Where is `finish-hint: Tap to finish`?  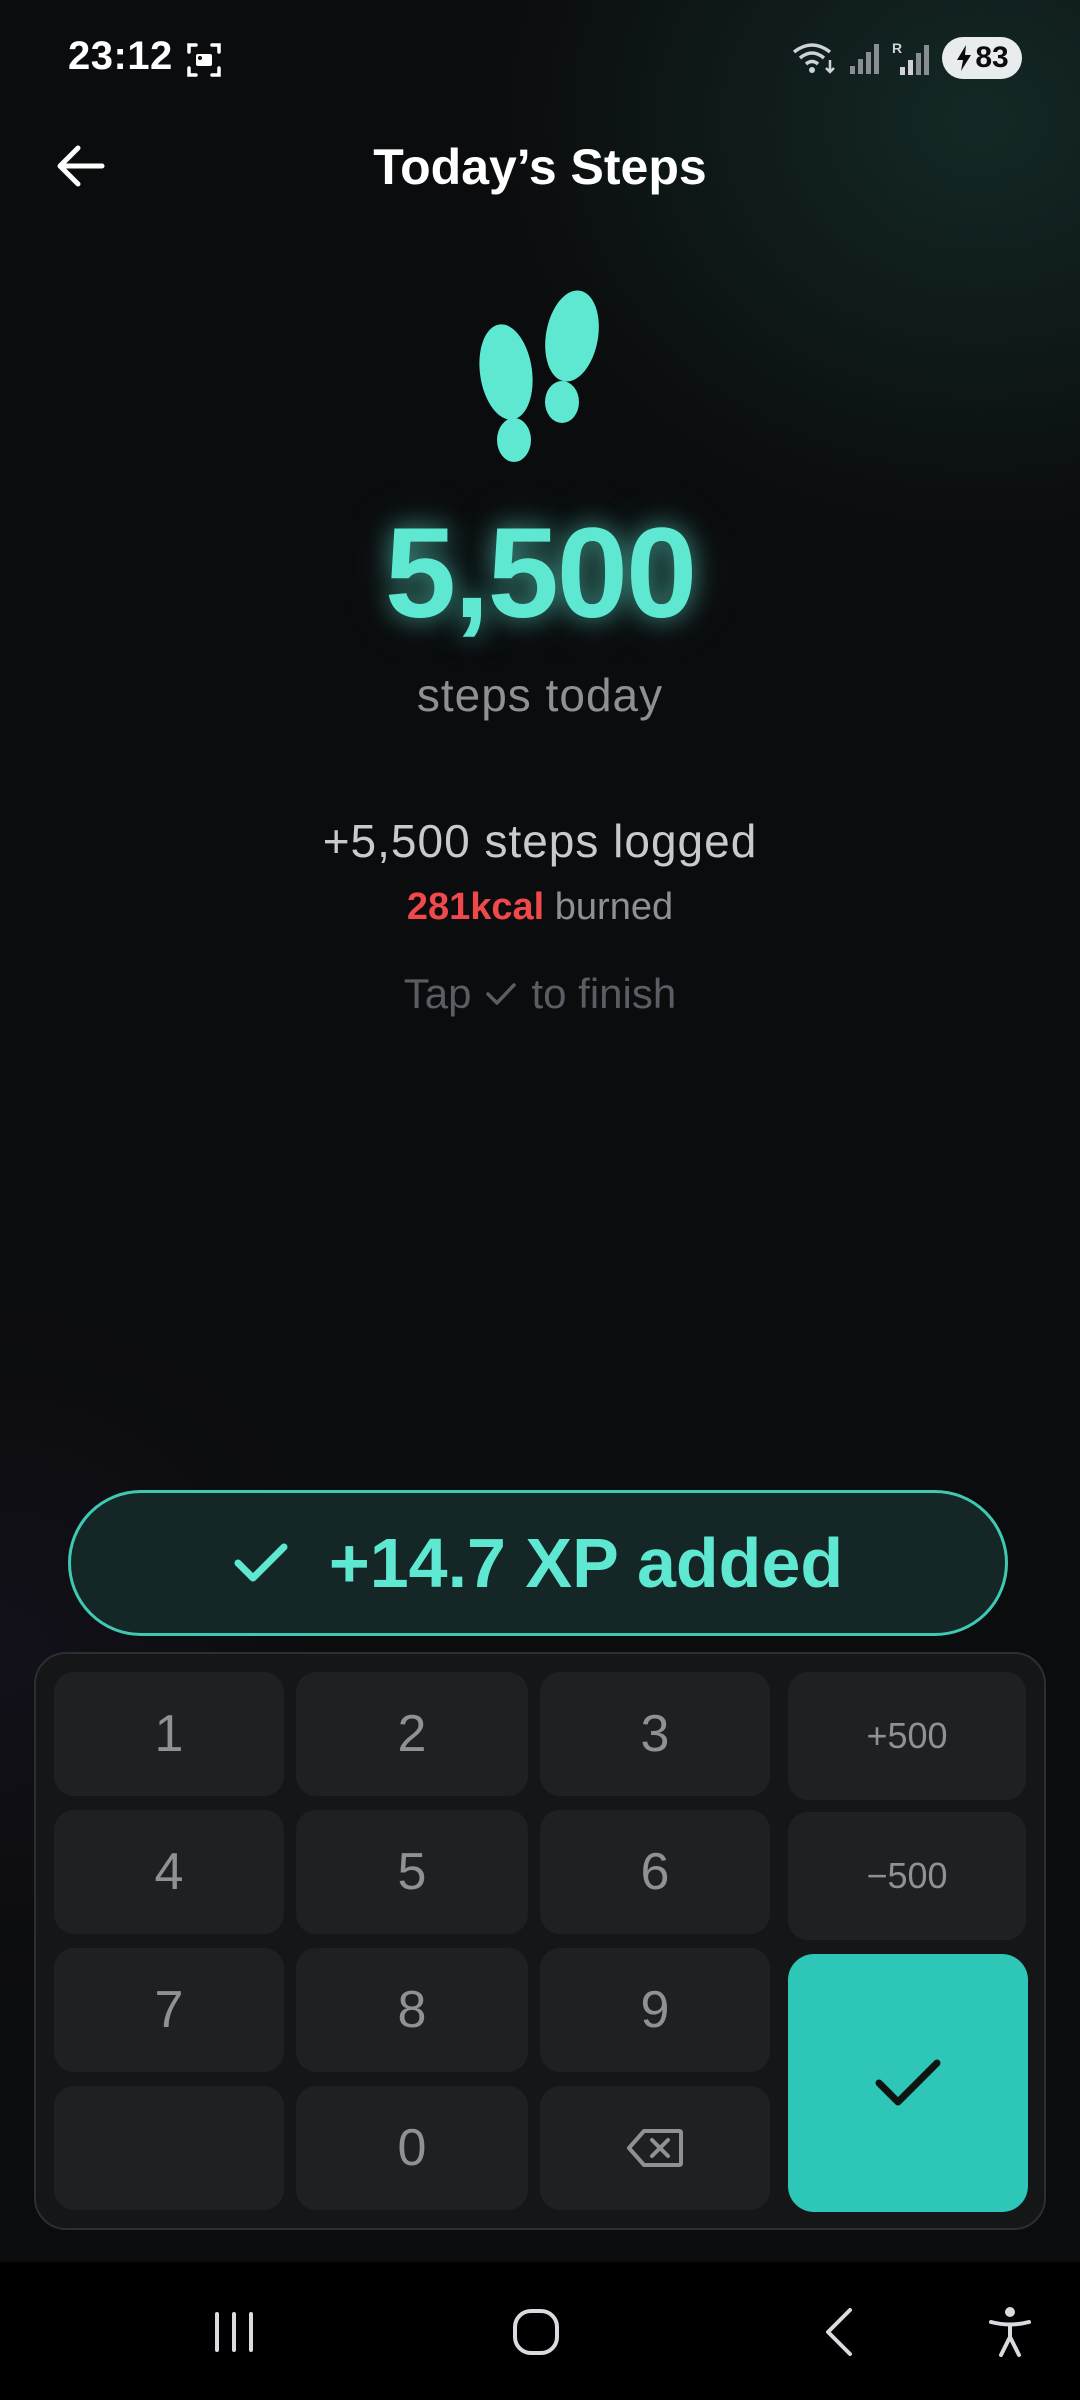 finish-hint: Tap to finish is located at coordinates (540, 994).